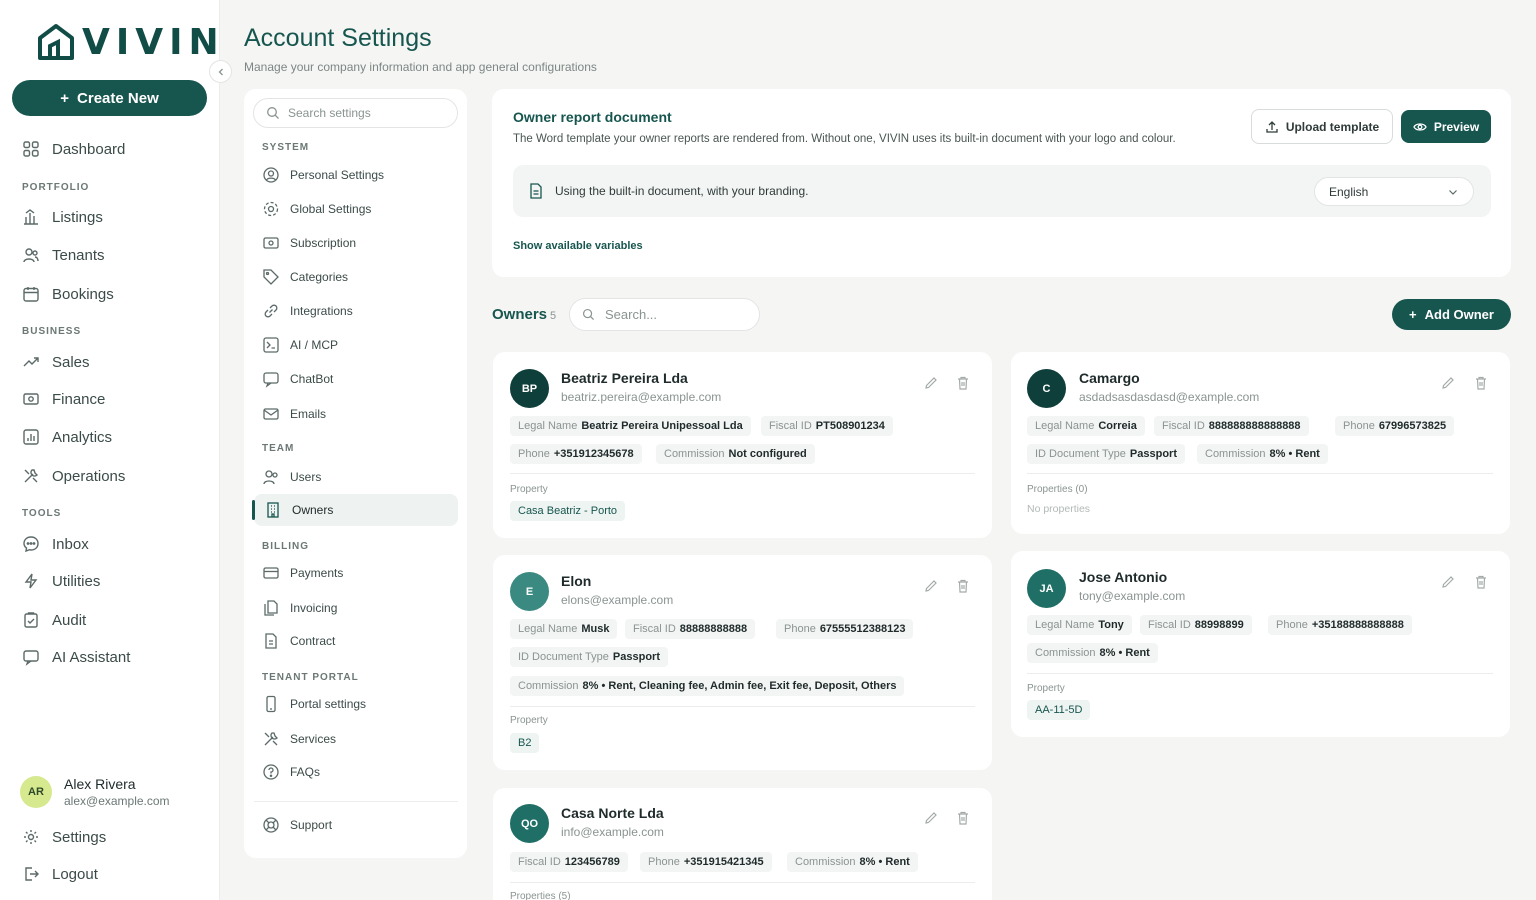 This screenshot has height=900, width=1536. Describe the element at coordinates (31, 294) in the screenshot. I see `calendar-icon` at that location.